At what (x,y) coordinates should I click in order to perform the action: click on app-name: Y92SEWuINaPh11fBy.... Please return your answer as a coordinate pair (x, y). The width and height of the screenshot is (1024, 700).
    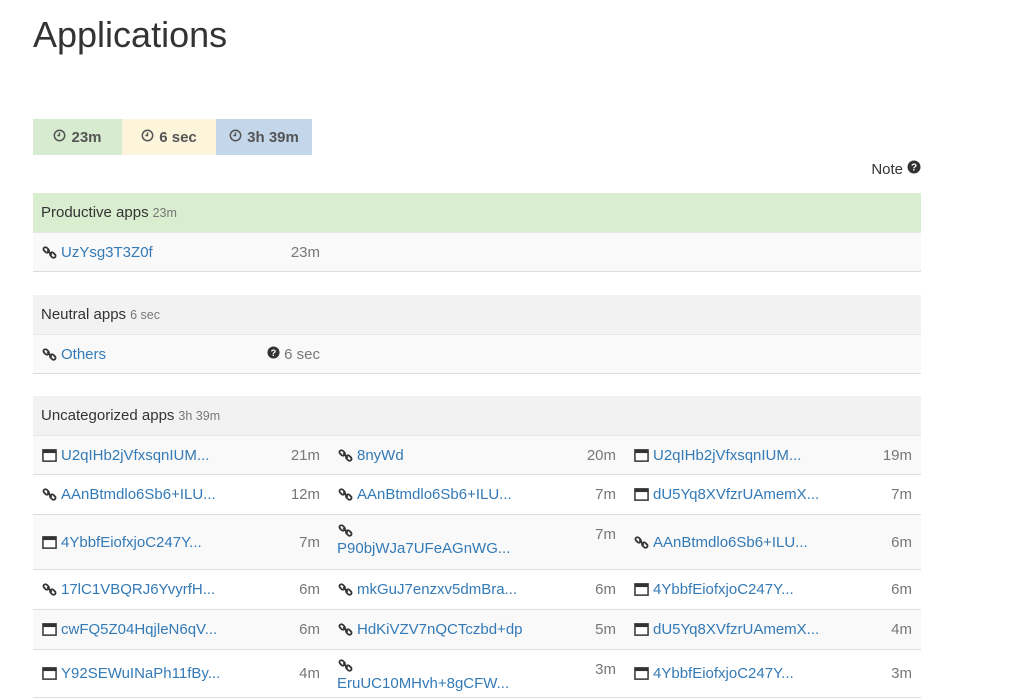
    Looking at the image, I should click on (141, 673).